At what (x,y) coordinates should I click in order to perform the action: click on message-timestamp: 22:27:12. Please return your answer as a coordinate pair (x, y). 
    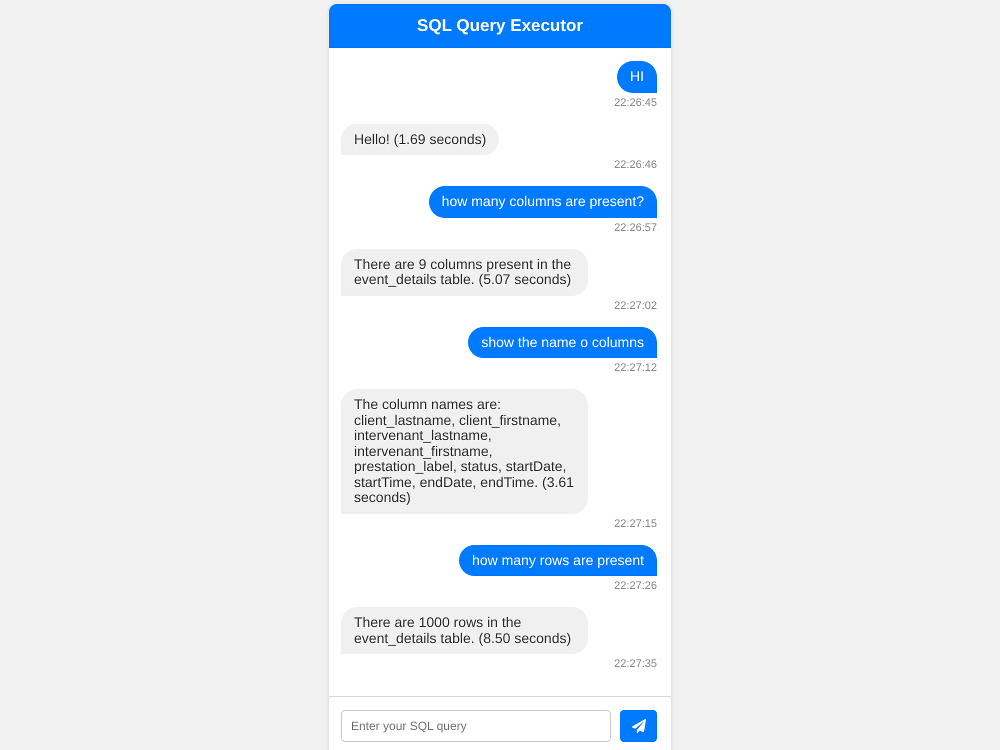
    Looking at the image, I should click on (635, 368).